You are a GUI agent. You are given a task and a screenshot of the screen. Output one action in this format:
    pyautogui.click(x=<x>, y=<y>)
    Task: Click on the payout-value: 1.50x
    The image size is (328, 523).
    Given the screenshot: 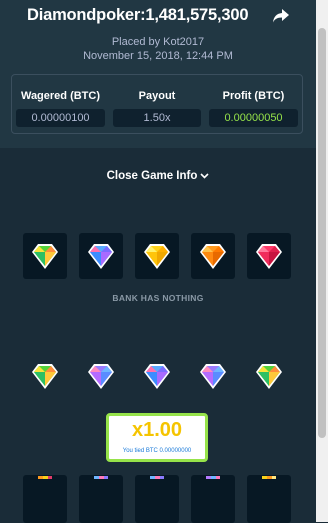 What is the action you would take?
    pyautogui.click(x=157, y=118)
    